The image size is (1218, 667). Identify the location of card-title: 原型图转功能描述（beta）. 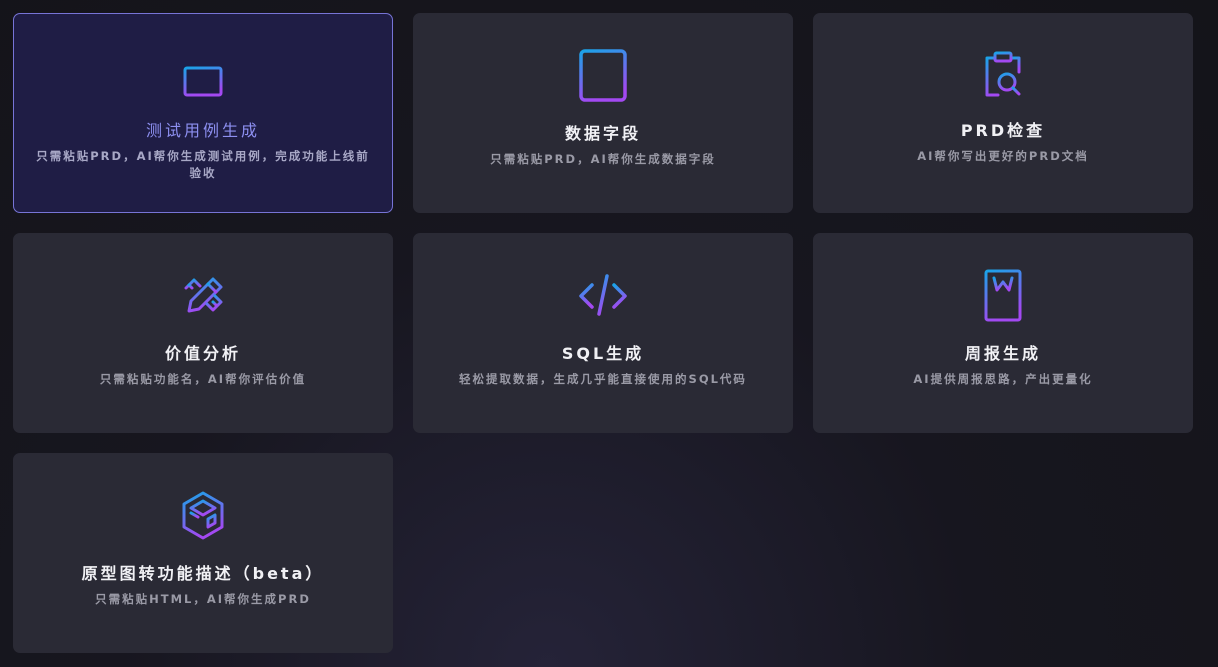
(203, 573).